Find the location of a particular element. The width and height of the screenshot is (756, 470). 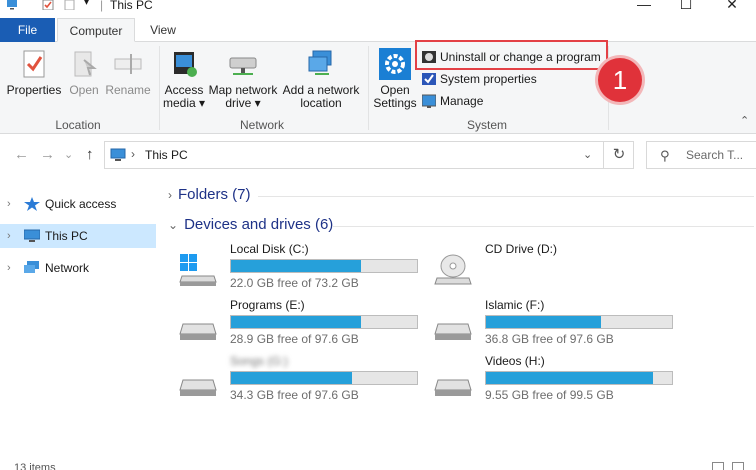

folders-section-header: › Folders (7) is located at coordinates (209, 194).